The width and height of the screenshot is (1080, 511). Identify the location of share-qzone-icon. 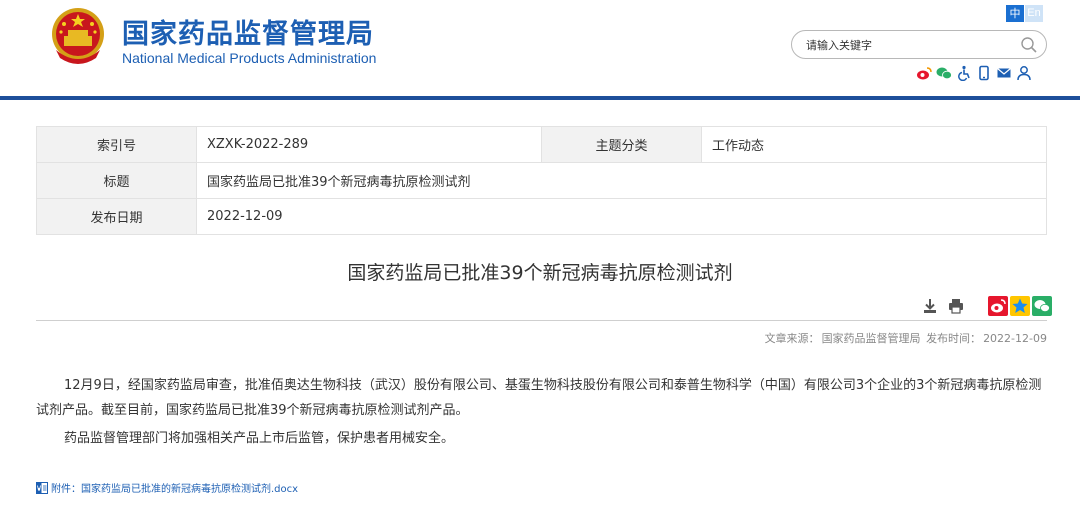
(1020, 306).